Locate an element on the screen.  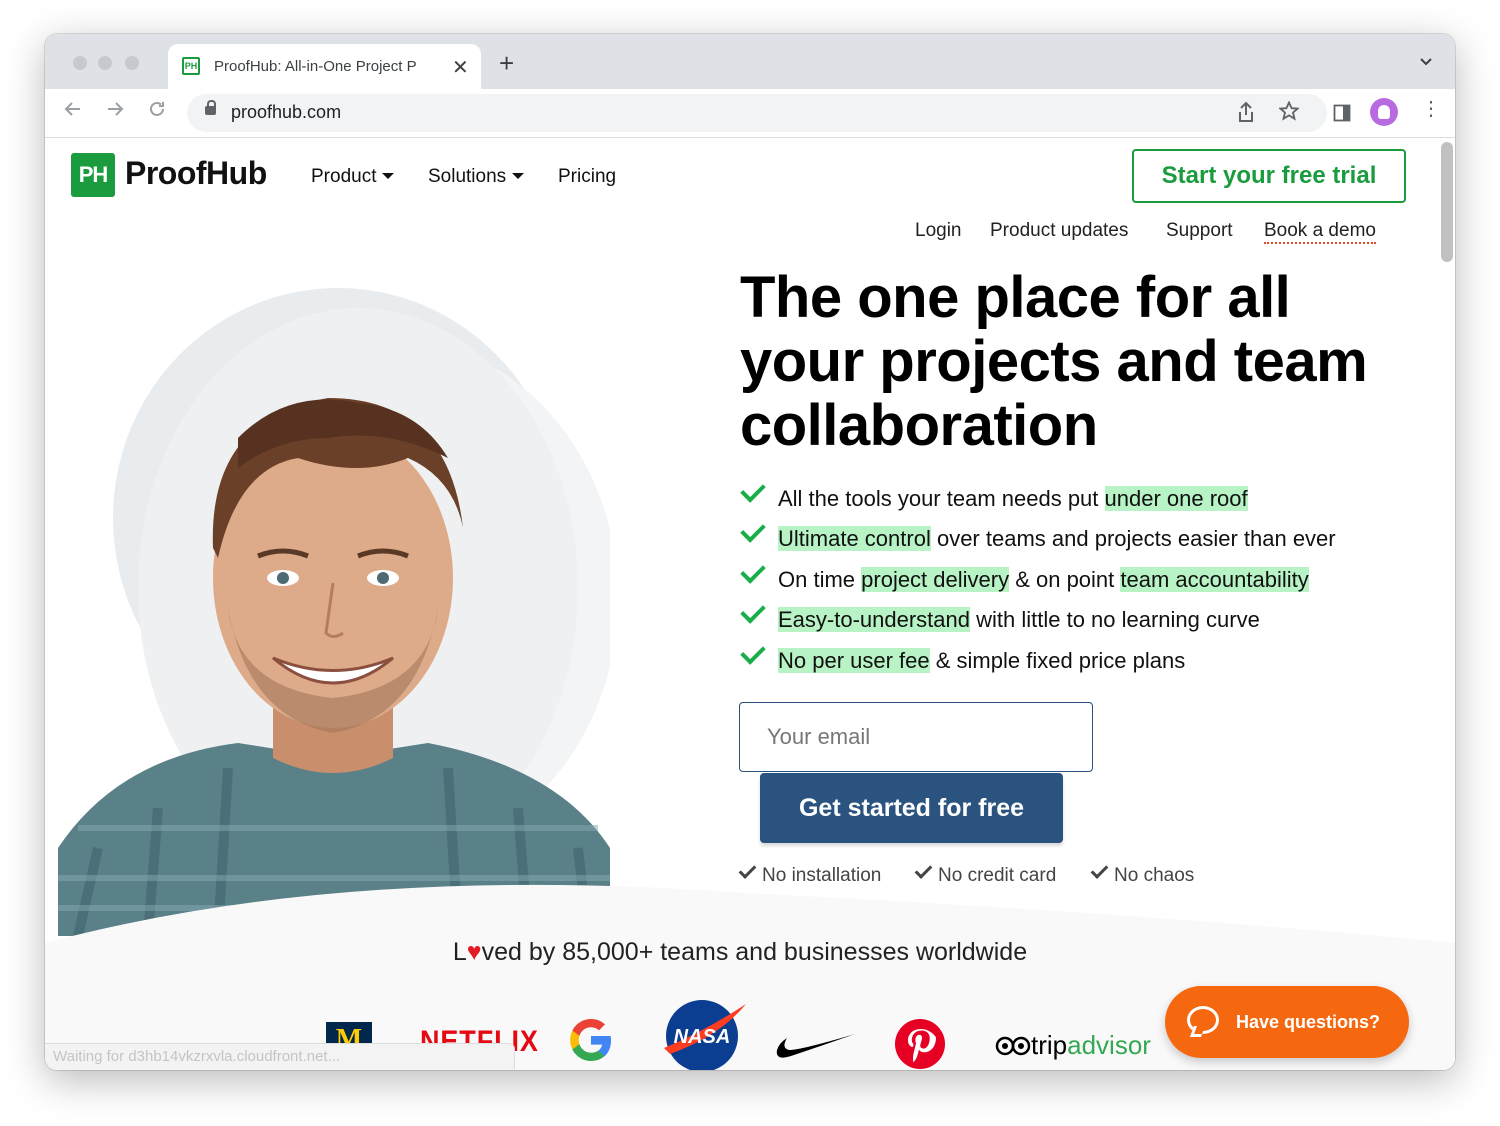
new-tab-icon: + is located at coordinates (506, 63).